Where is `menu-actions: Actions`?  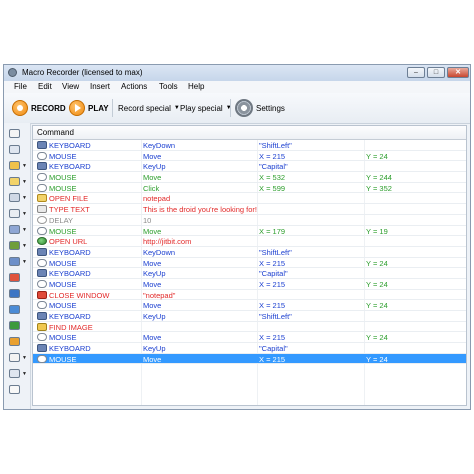
menu-actions: Actions is located at coordinates (134, 86).